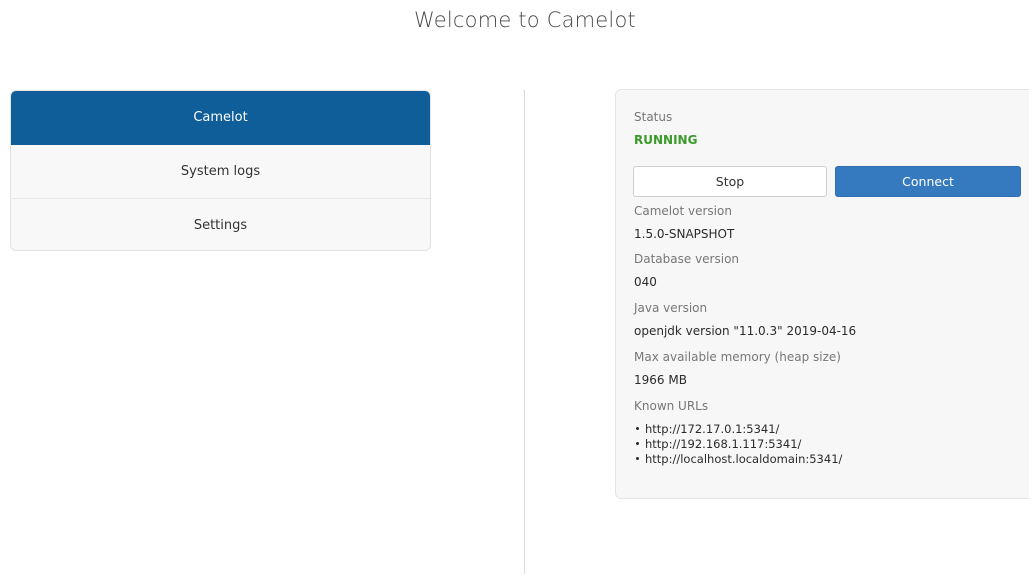 This screenshot has height=574, width=1029. Describe the element at coordinates (220, 224) in the screenshot. I see `nav-item-settings: Settings` at that location.